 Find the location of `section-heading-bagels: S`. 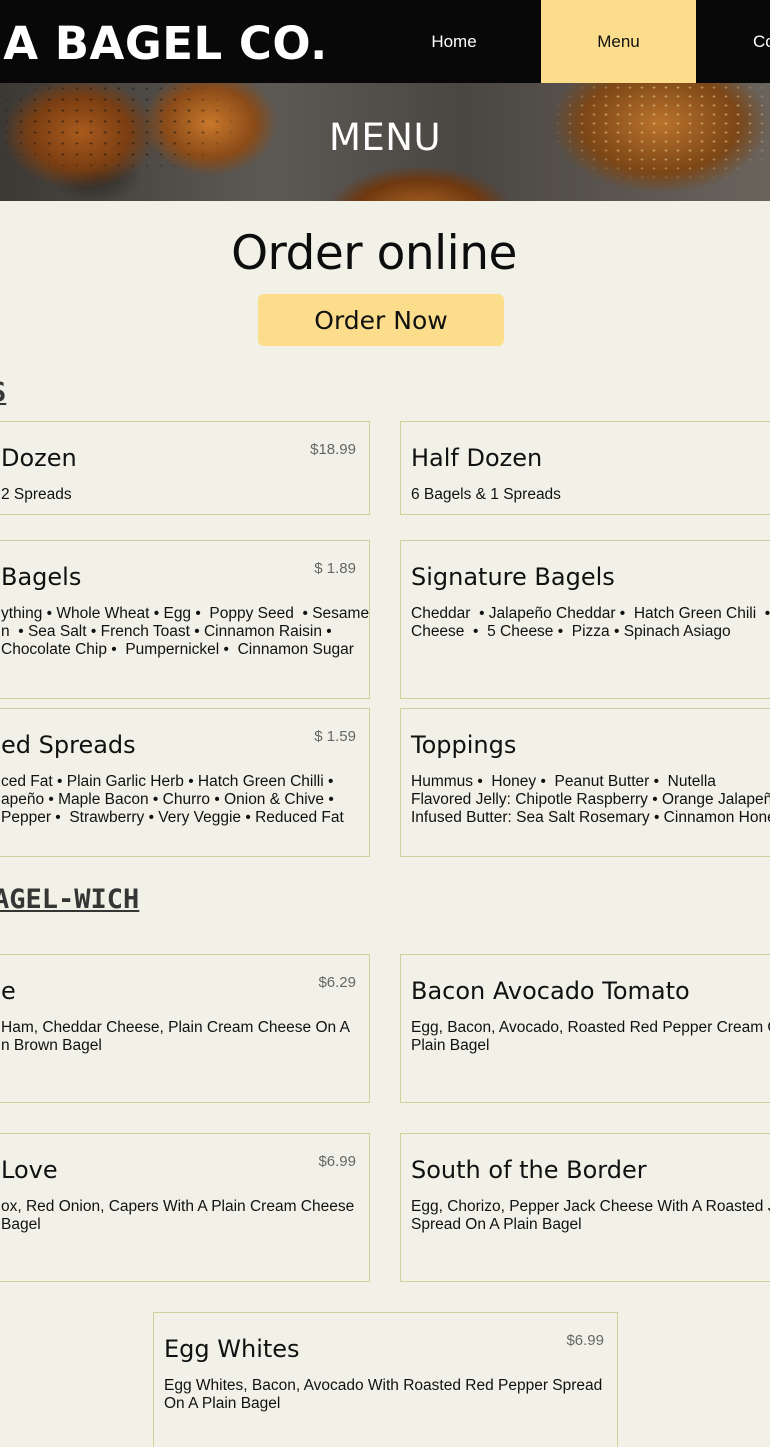

section-heading-bagels: S is located at coordinates (3, 392).